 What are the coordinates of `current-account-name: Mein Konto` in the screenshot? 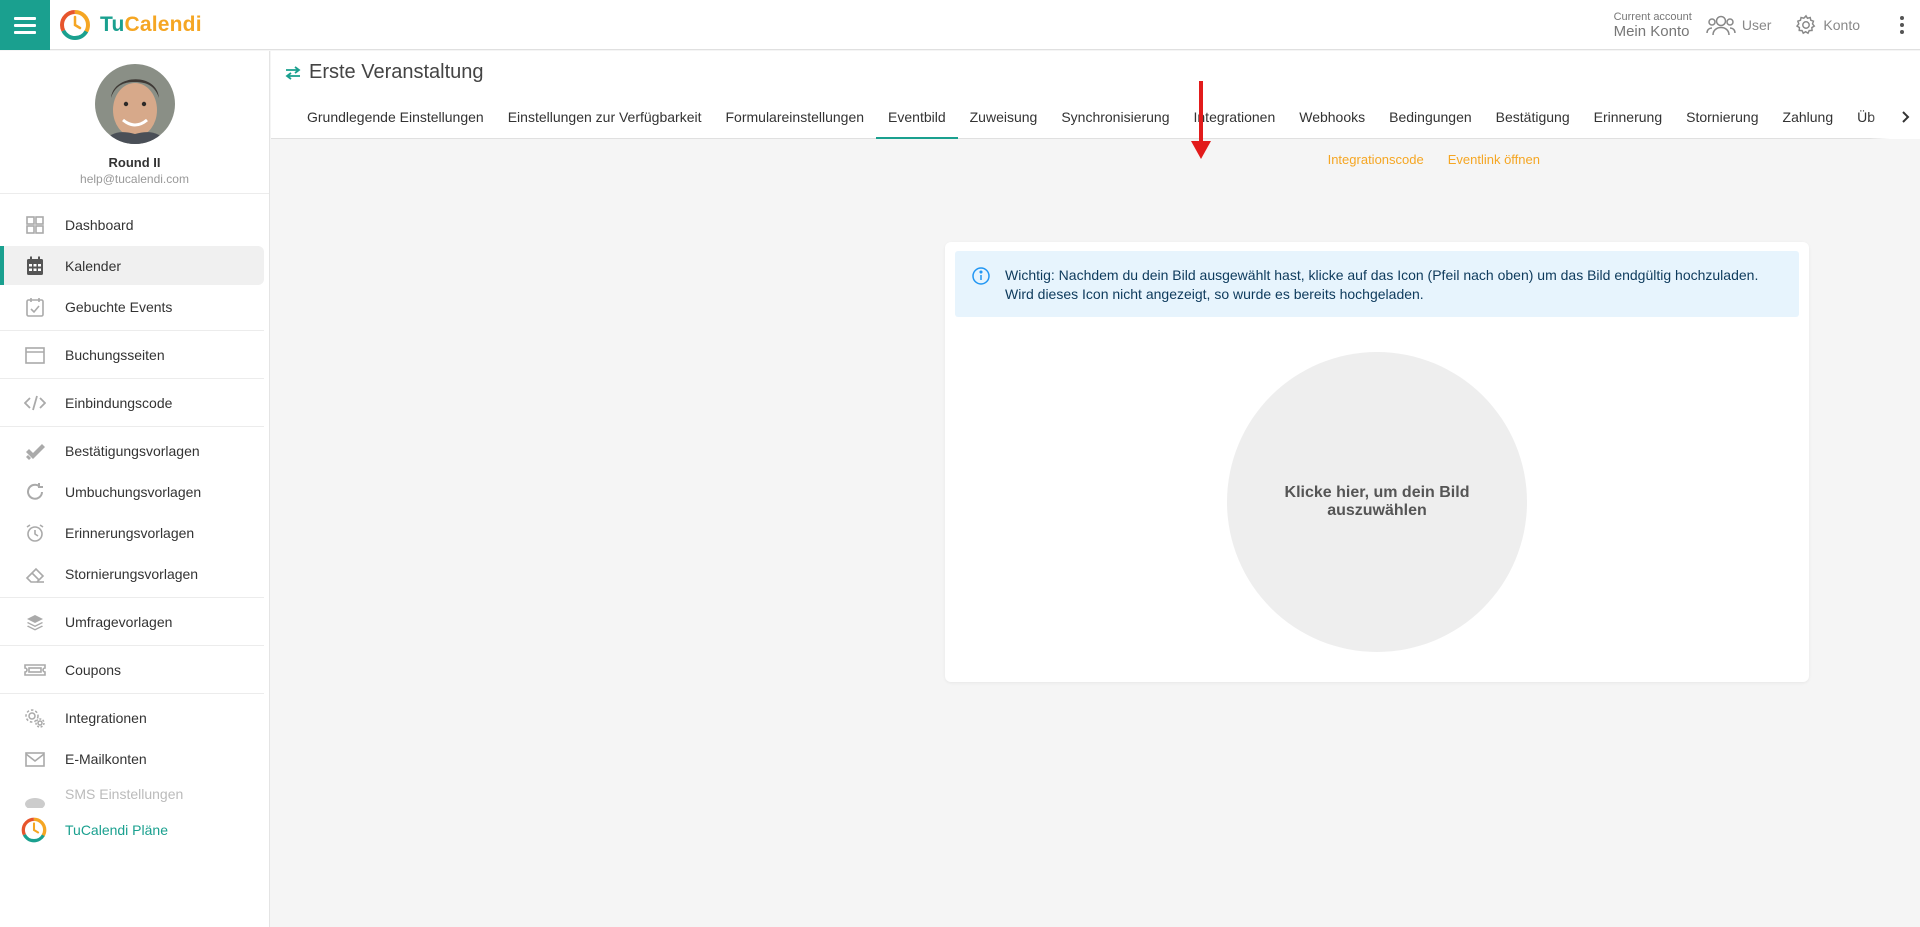 It's located at (1651, 31).